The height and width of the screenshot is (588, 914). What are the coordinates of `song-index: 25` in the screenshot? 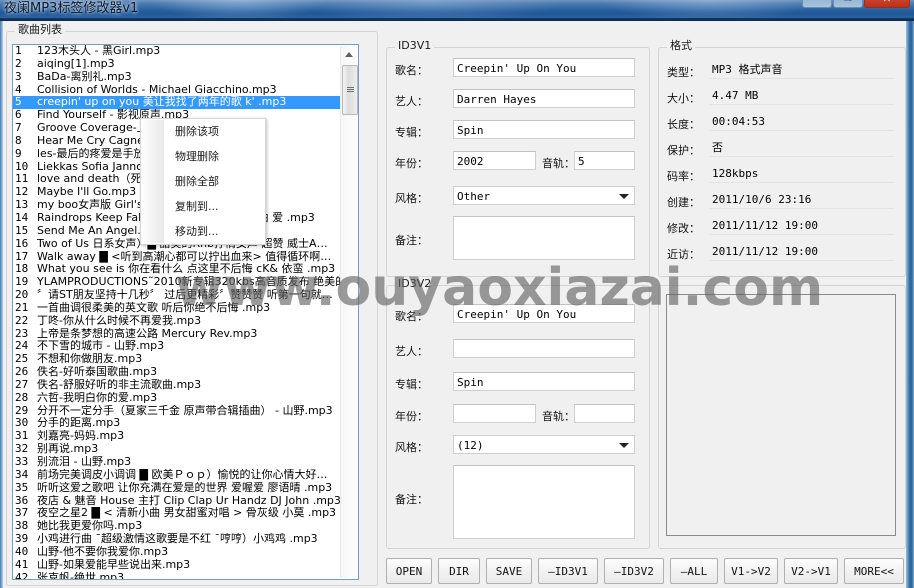 It's located at (22, 359).